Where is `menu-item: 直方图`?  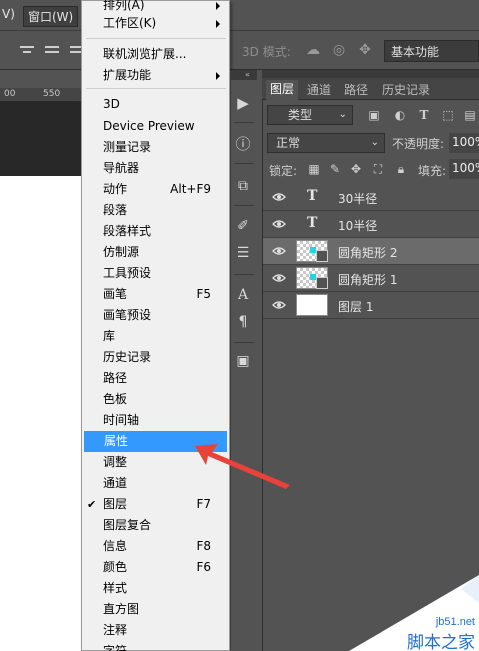 menu-item: 直方图 is located at coordinates (155, 609).